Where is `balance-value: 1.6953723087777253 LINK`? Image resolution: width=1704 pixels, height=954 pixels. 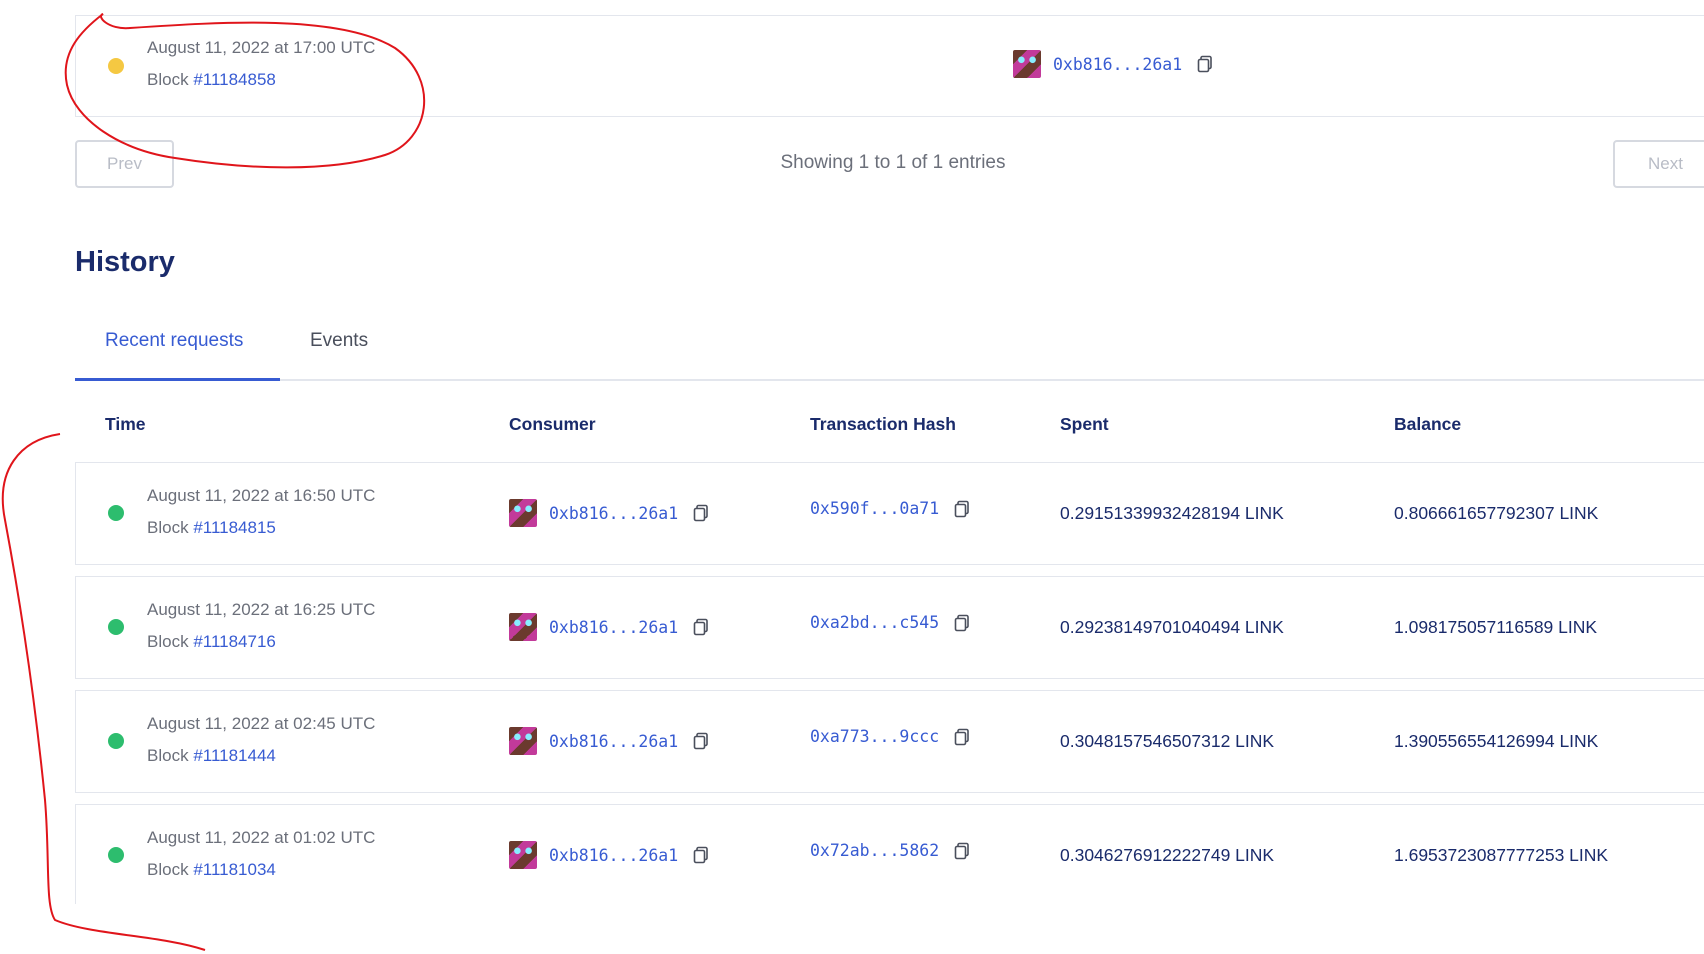
balance-value: 1.6953723087777253 LINK is located at coordinates (1501, 855).